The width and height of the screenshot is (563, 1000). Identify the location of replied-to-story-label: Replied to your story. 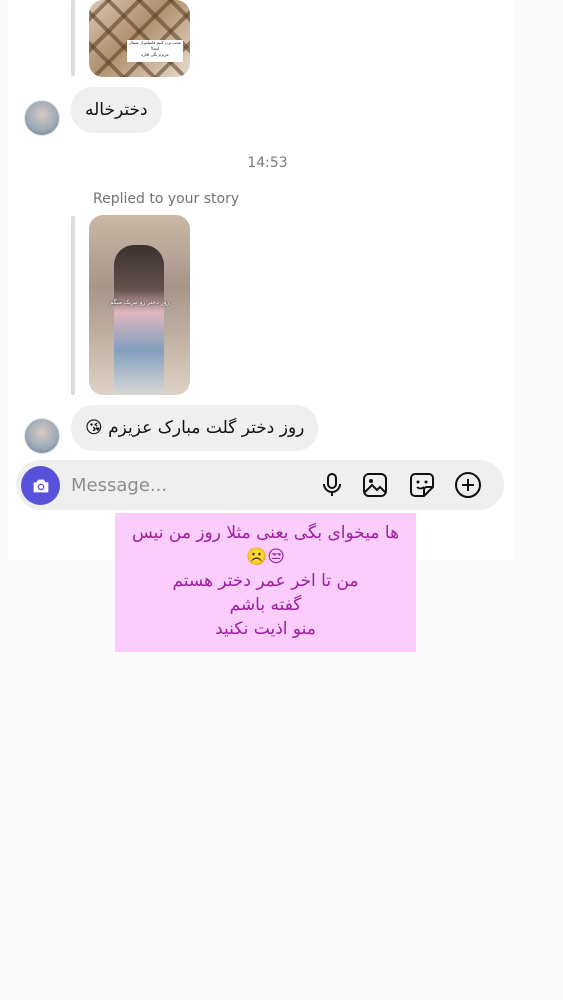
(166, 199).